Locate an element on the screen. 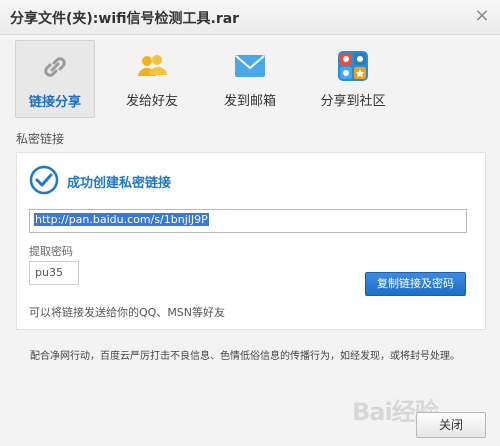 The image size is (500, 446). tab-send-mail: 发到邮箱 is located at coordinates (250, 79).